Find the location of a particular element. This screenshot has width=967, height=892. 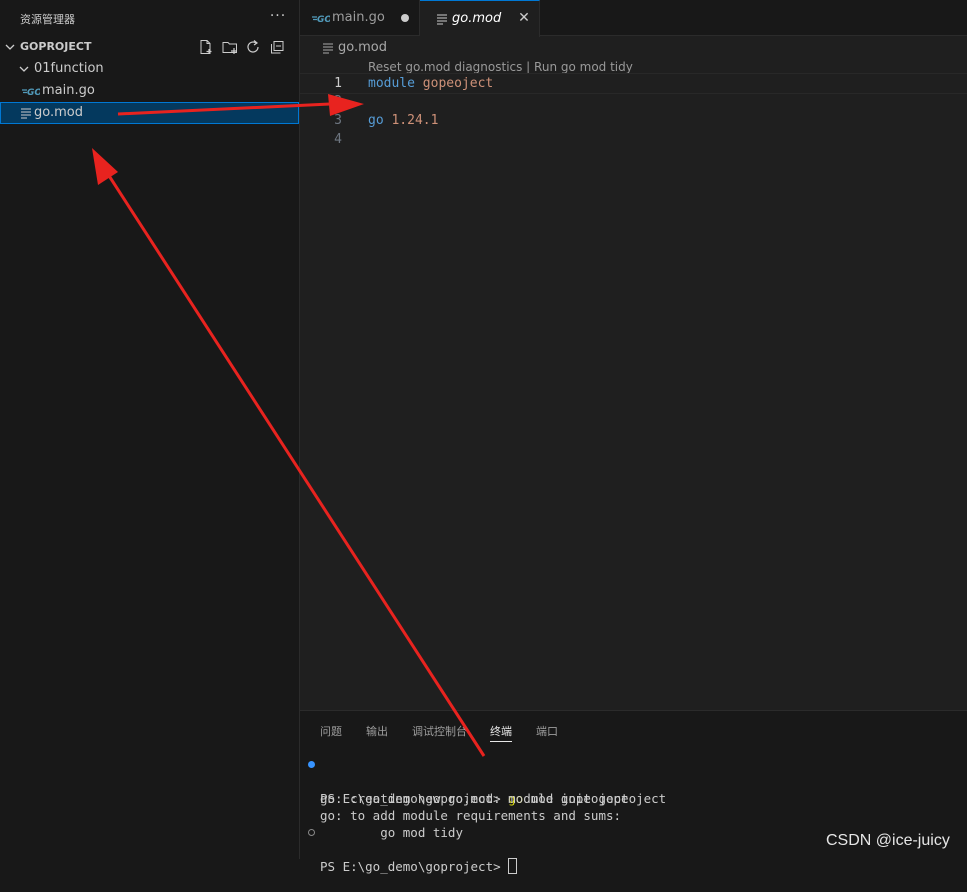

modified-dot-icon is located at coordinates (405, 18).